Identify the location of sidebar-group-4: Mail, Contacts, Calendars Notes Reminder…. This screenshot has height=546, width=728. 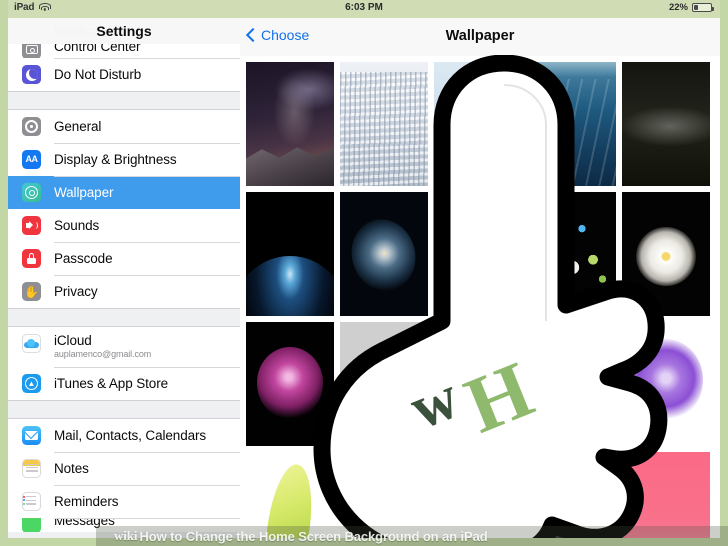
(124, 475).